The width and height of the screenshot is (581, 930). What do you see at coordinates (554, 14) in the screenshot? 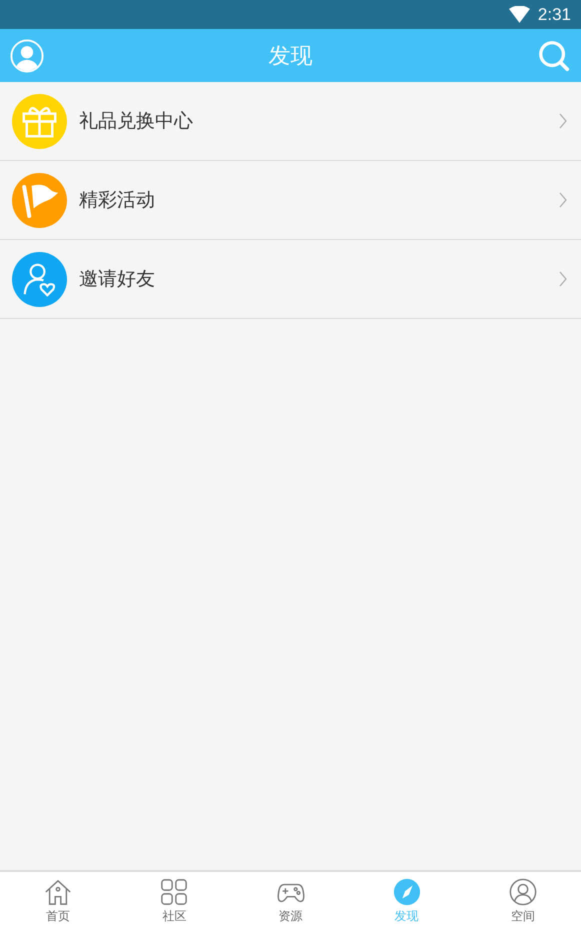
I see `clock-time: 2:31` at bounding box center [554, 14].